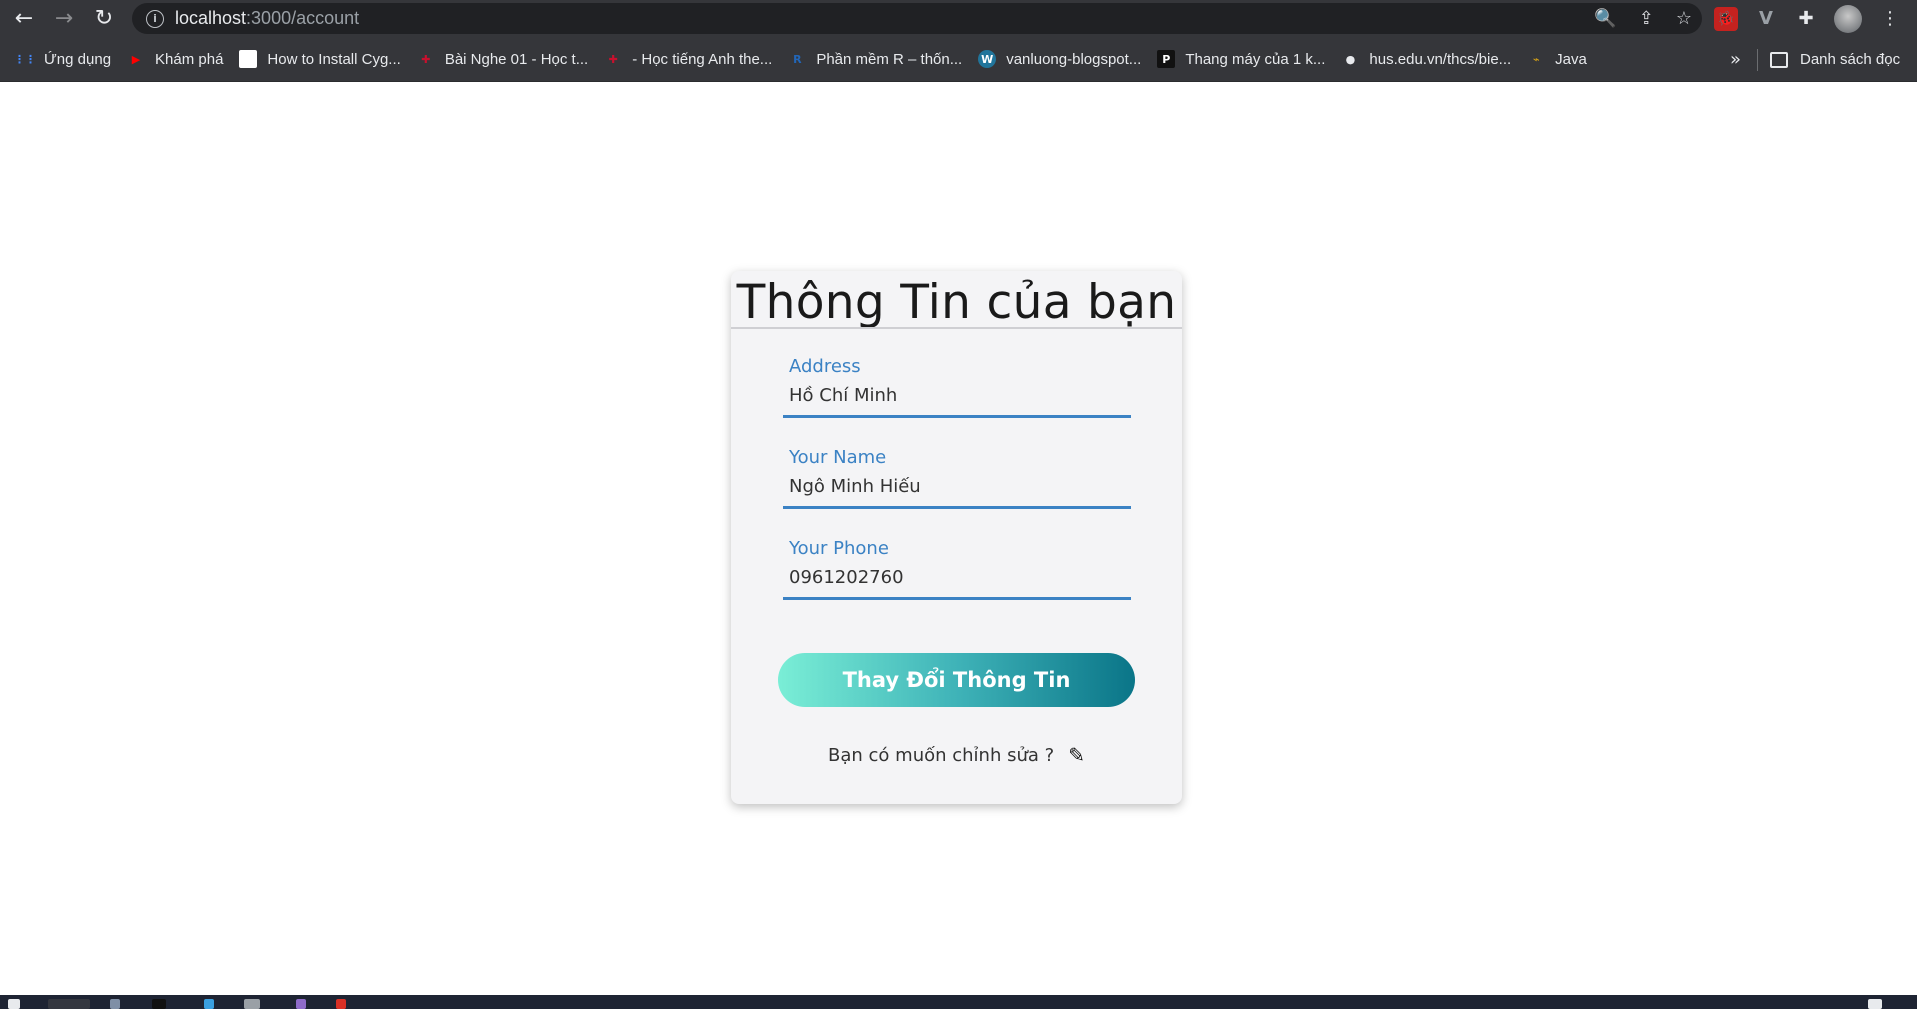 This screenshot has width=1917, height=1009. I want to click on chrome-task-icon, so click(69, 1004).